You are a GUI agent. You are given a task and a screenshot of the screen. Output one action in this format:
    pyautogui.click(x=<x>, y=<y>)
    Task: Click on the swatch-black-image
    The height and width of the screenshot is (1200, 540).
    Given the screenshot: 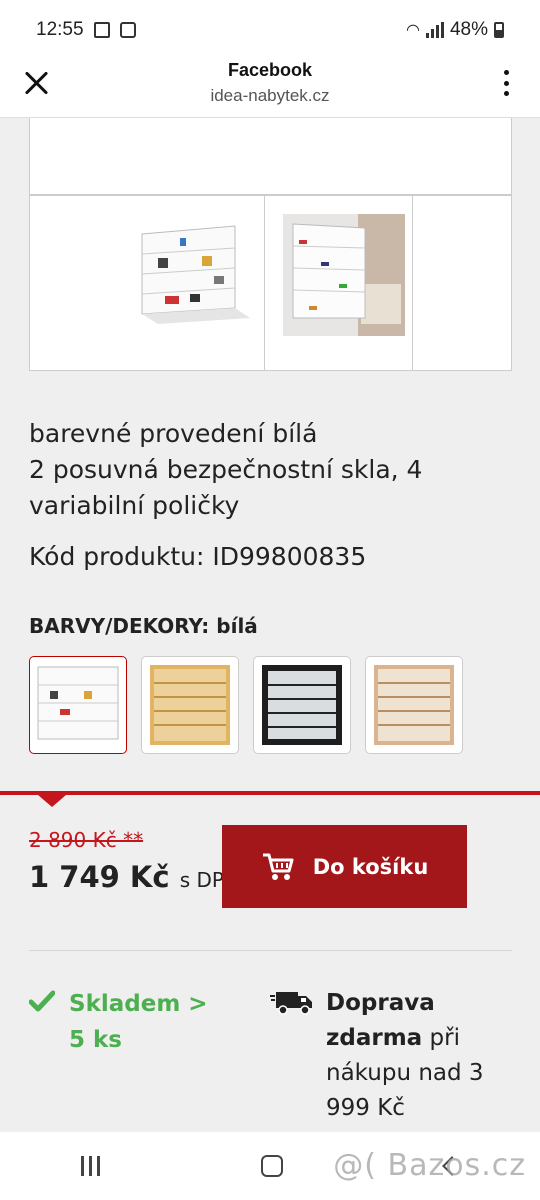 What is the action you would take?
    pyautogui.click(x=302, y=705)
    